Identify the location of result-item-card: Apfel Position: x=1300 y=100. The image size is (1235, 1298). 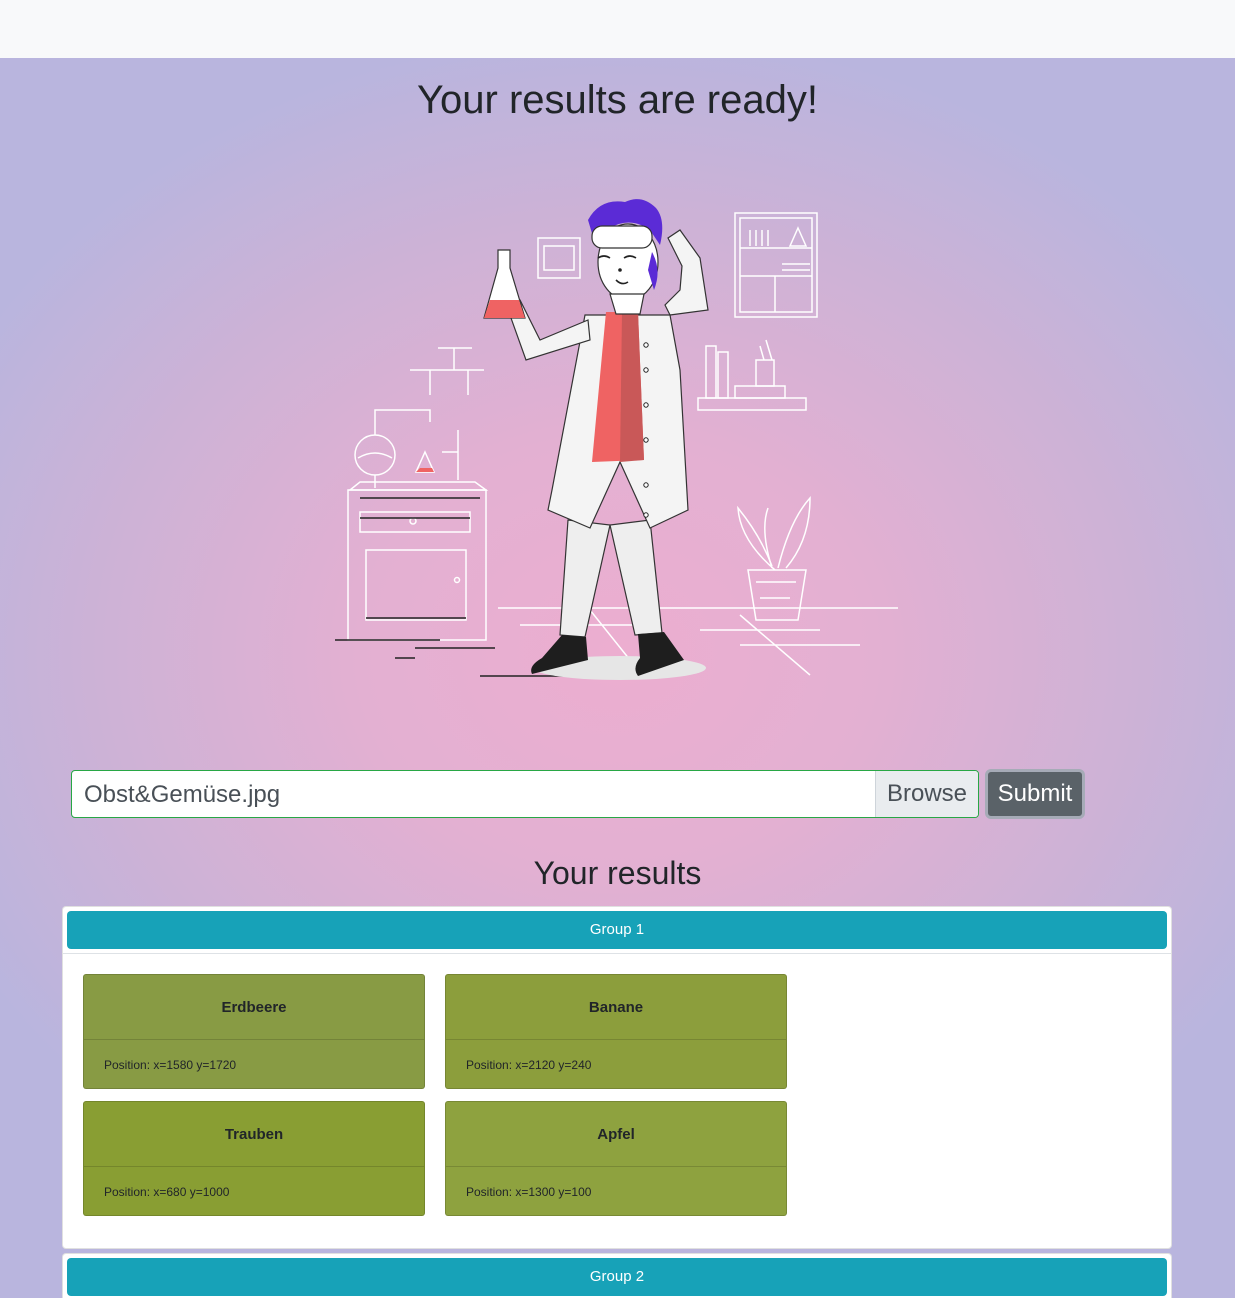
(616, 1158).